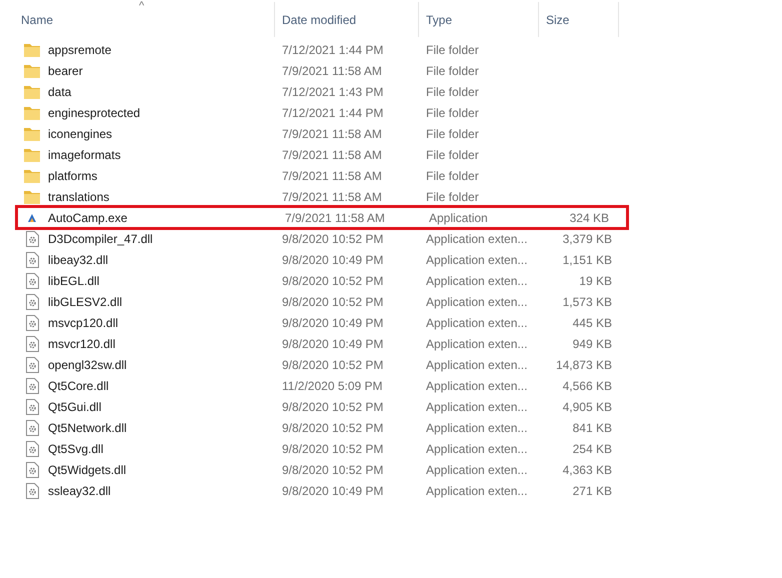  What do you see at coordinates (87, 427) in the screenshot?
I see `file-name: Qt5Network.dll` at bounding box center [87, 427].